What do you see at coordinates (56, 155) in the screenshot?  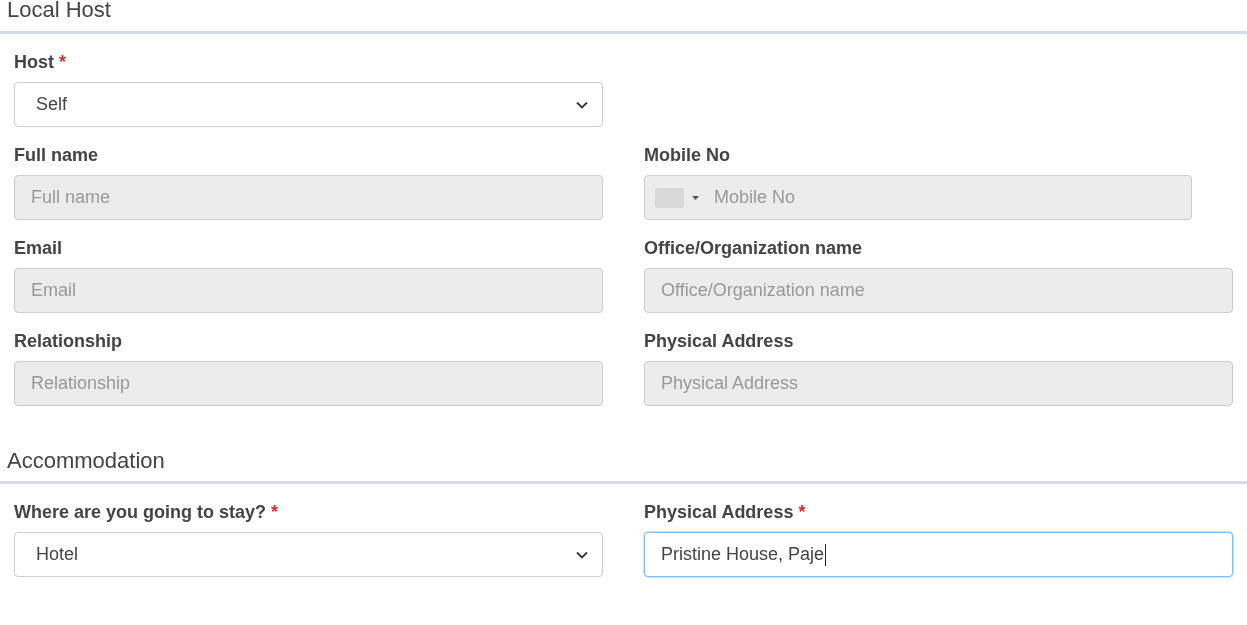 I see `field-label: Full name` at bounding box center [56, 155].